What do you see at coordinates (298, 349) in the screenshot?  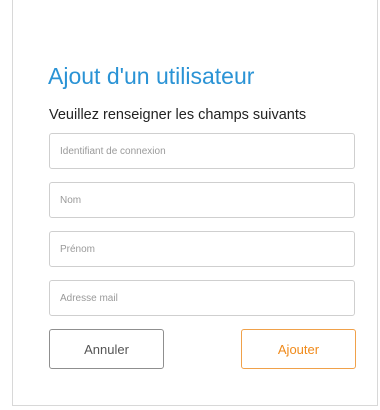 I see `add-user-button: Ajouter` at bounding box center [298, 349].